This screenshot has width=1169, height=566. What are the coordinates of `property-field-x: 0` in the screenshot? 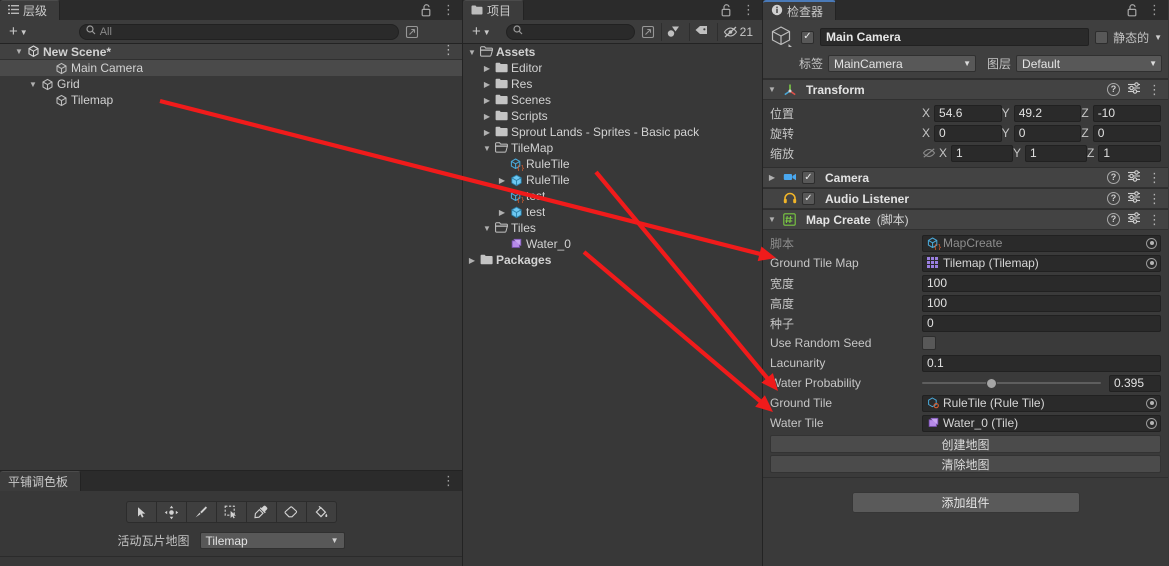 It's located at (968, 133).